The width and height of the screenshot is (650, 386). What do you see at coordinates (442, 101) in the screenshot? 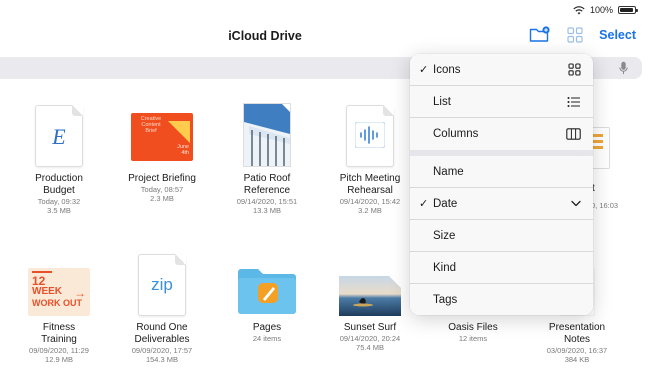
I see `menu-item-label: List` at bounding box center [442, 101].